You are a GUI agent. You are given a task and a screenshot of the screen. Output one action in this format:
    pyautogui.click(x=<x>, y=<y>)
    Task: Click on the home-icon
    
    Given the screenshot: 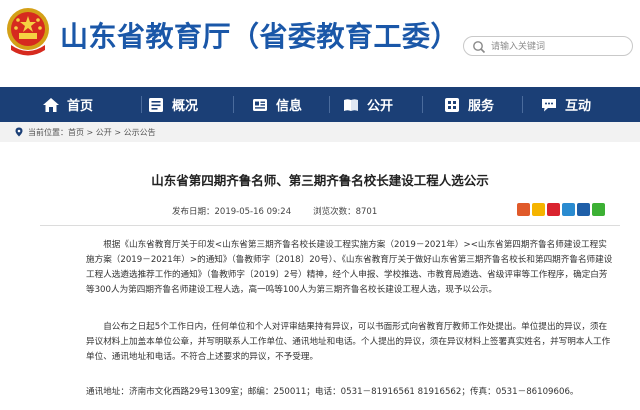 What is the action you would take?
    pyautogui.click(x=51, y=104)
    